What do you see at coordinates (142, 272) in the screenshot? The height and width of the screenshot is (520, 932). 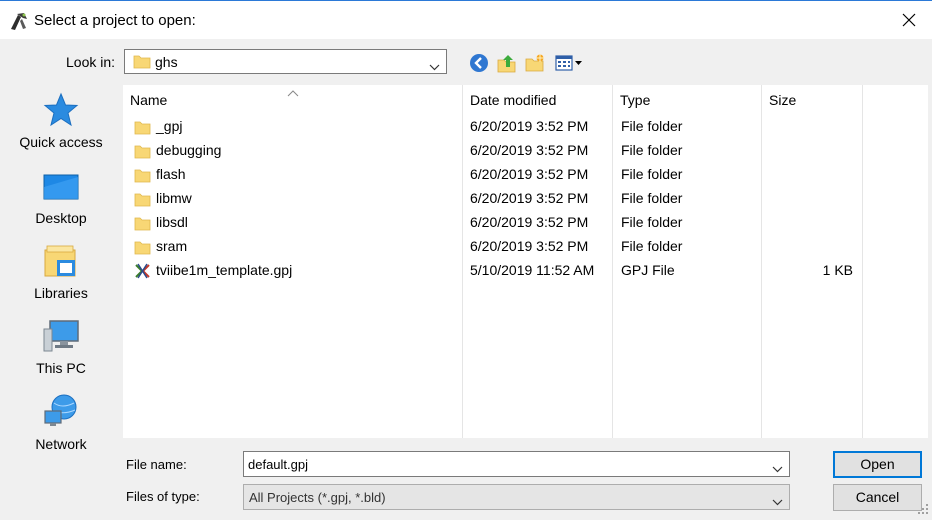 I see `gpj-file-icon` at bounding box center [142, 272].